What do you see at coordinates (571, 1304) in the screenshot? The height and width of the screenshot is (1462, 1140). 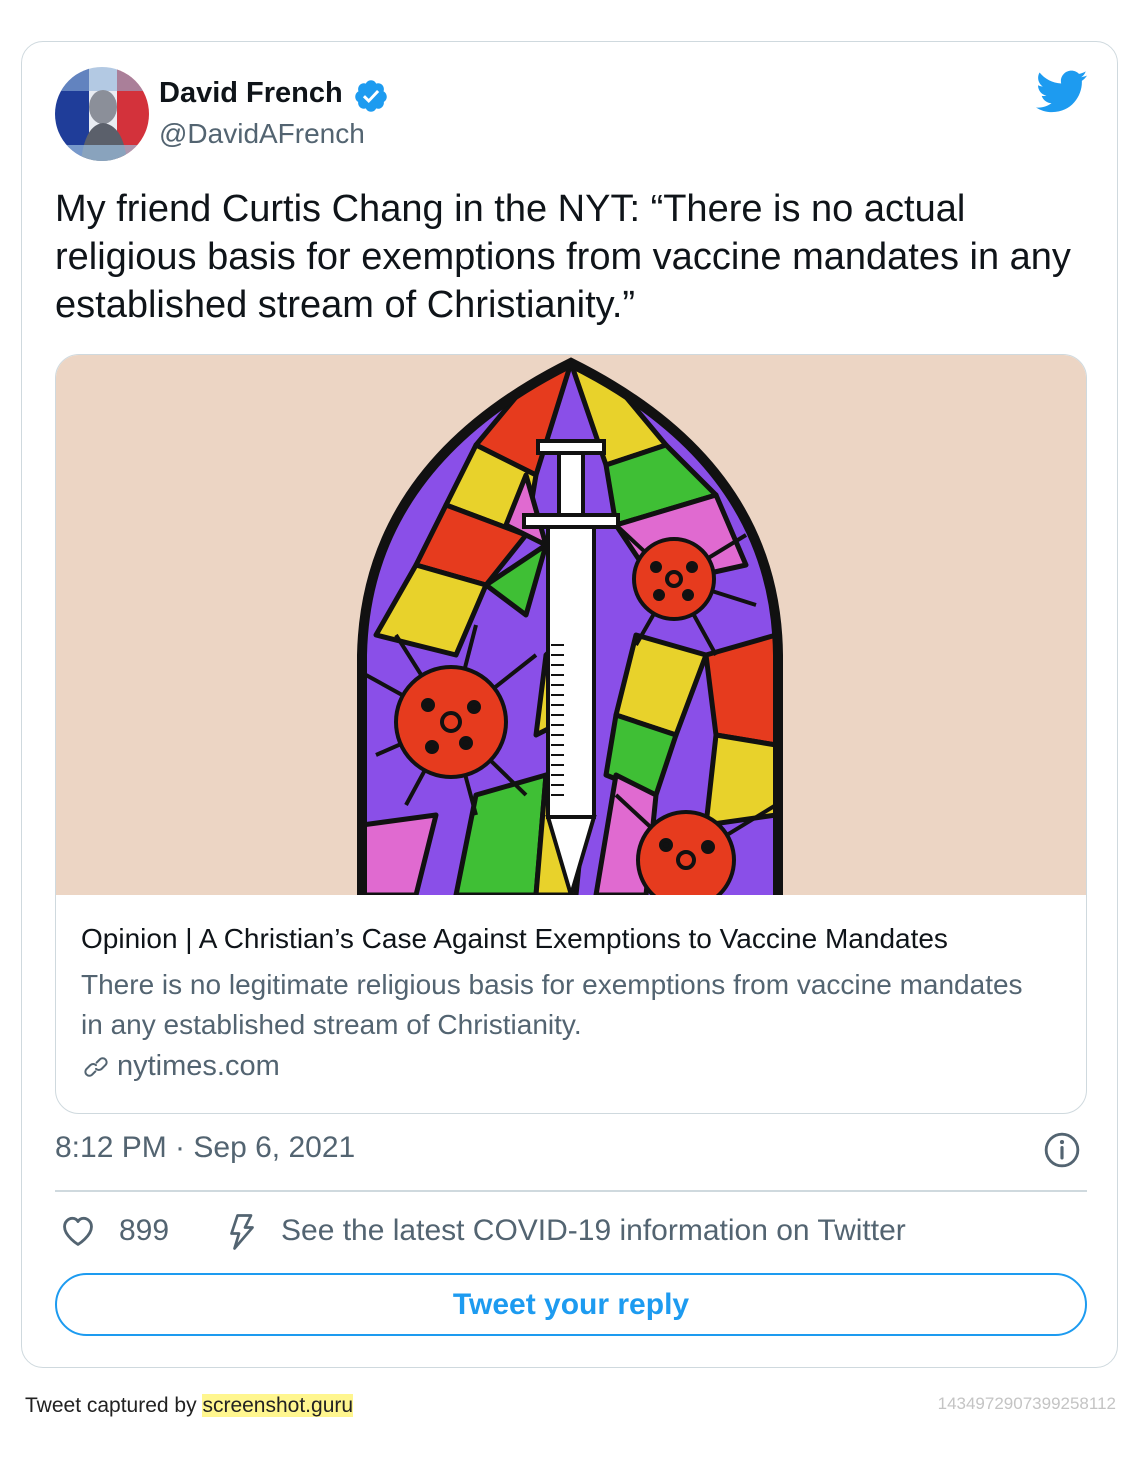 I see `tweet-your-reply-button: Tweet your reply` at bounding box center [571, 1304].